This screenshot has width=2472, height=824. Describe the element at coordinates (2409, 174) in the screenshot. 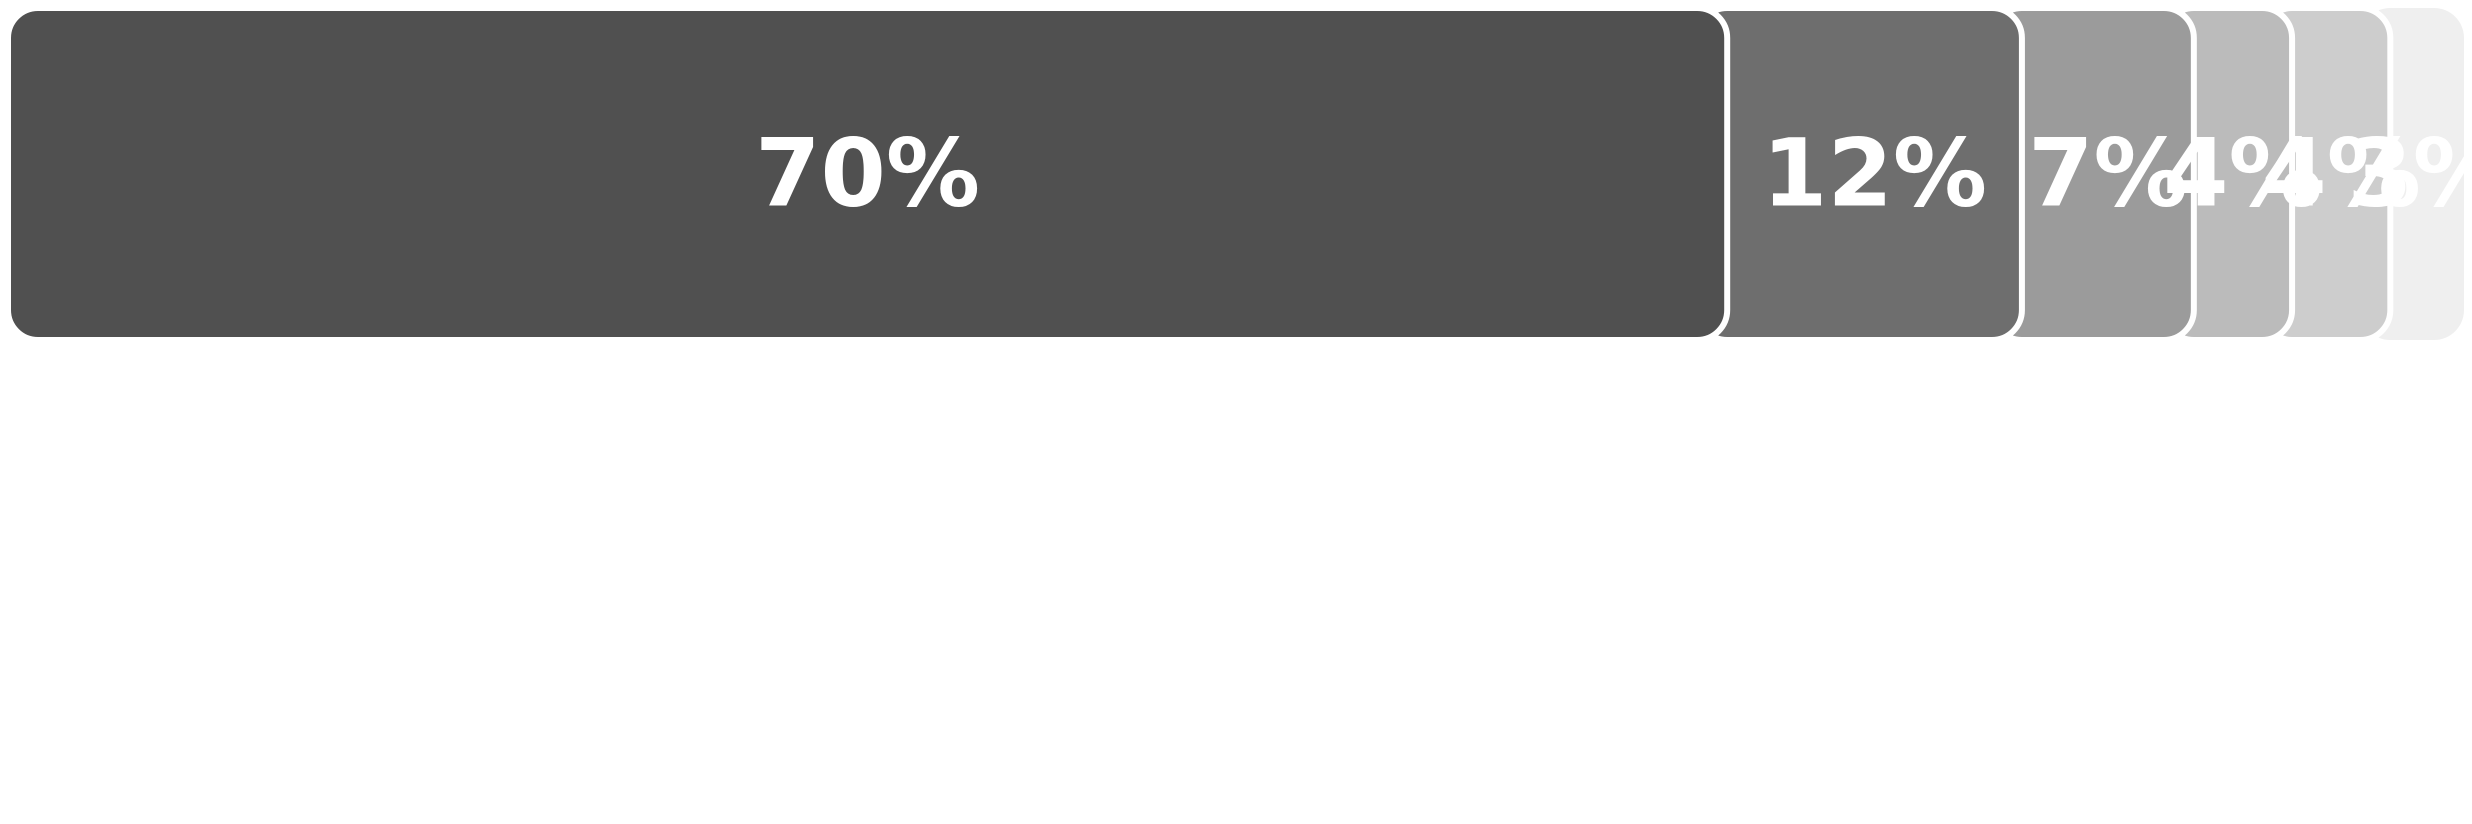

I see `bar-label-6: 3%` at that location.